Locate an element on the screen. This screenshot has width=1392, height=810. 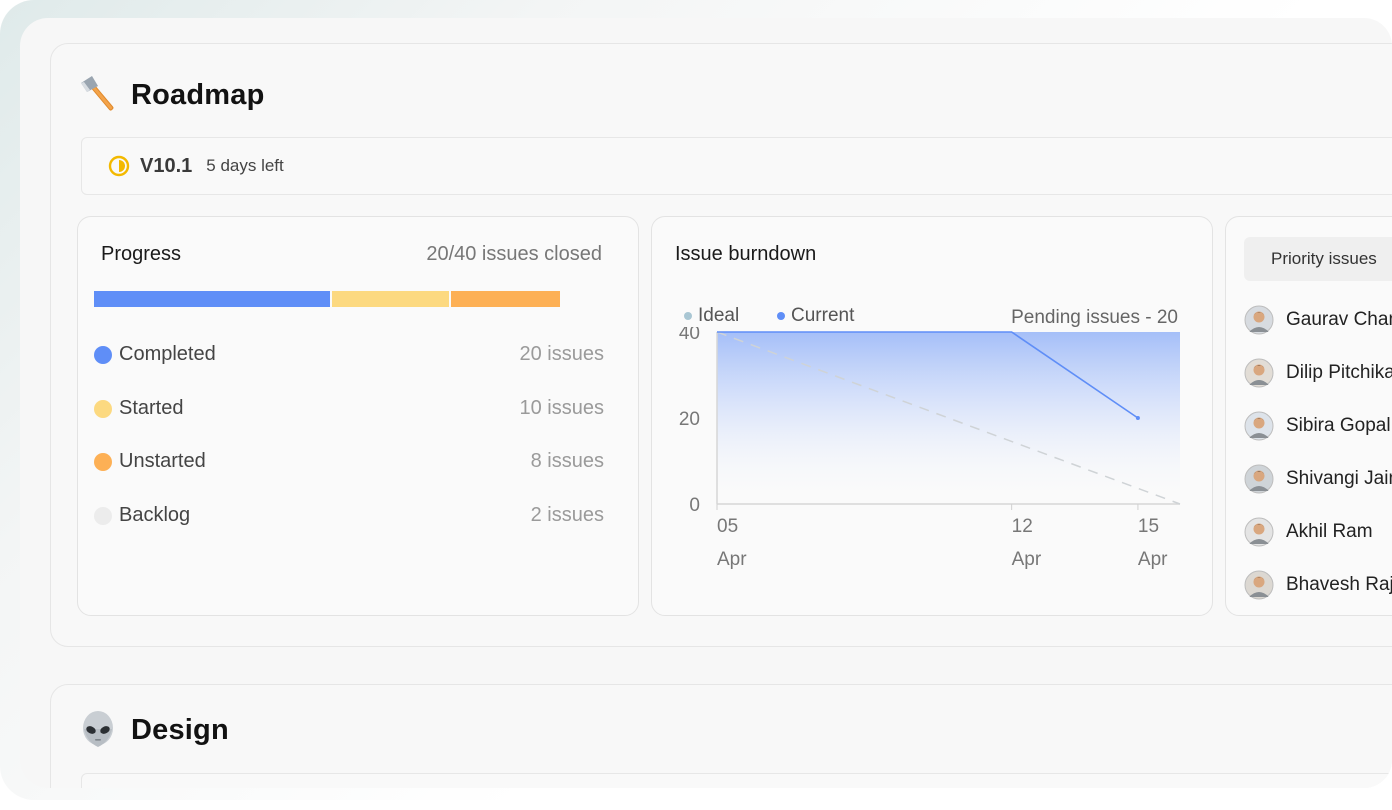
y-tick-label: 0 is located at coordinates (694, 505).